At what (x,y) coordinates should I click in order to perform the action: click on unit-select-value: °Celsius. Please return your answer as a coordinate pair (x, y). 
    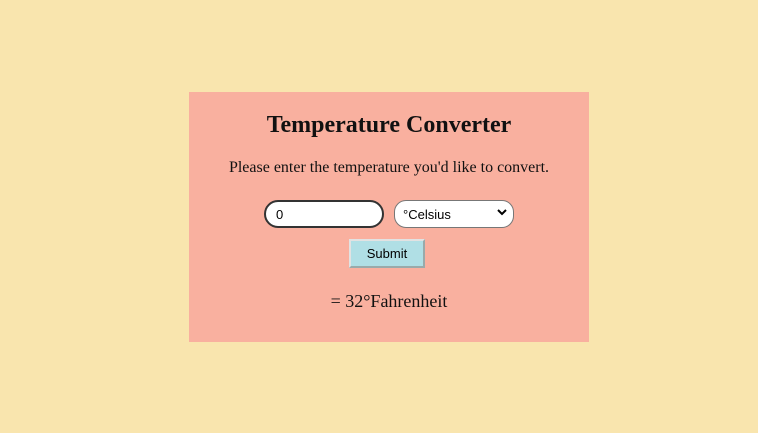
    Looking at the image, I should click on (427, 214).